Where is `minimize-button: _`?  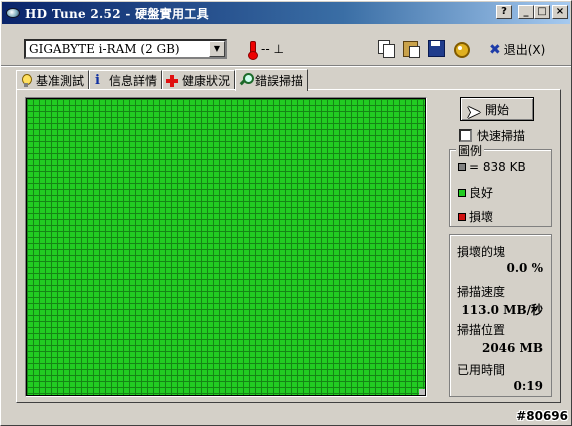 minimize-button: _ is located at coordinates (526, 12).